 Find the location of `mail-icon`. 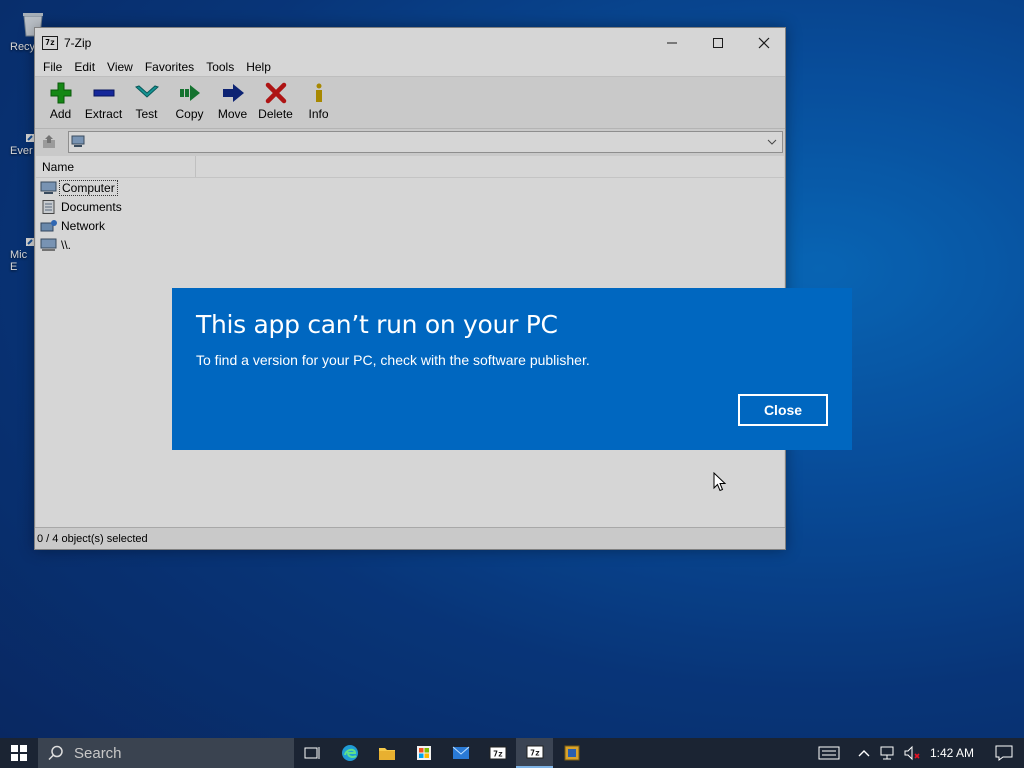

mail-icon is located at coordinates (460, 752).